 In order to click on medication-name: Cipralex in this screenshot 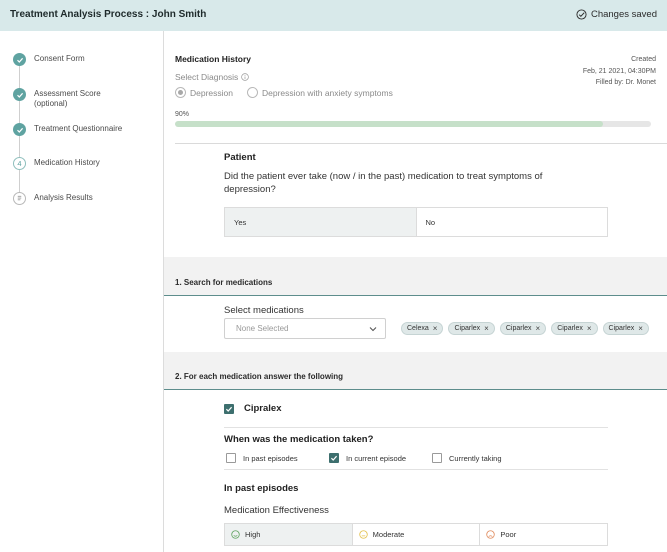, I will do `click(263, 408)`.